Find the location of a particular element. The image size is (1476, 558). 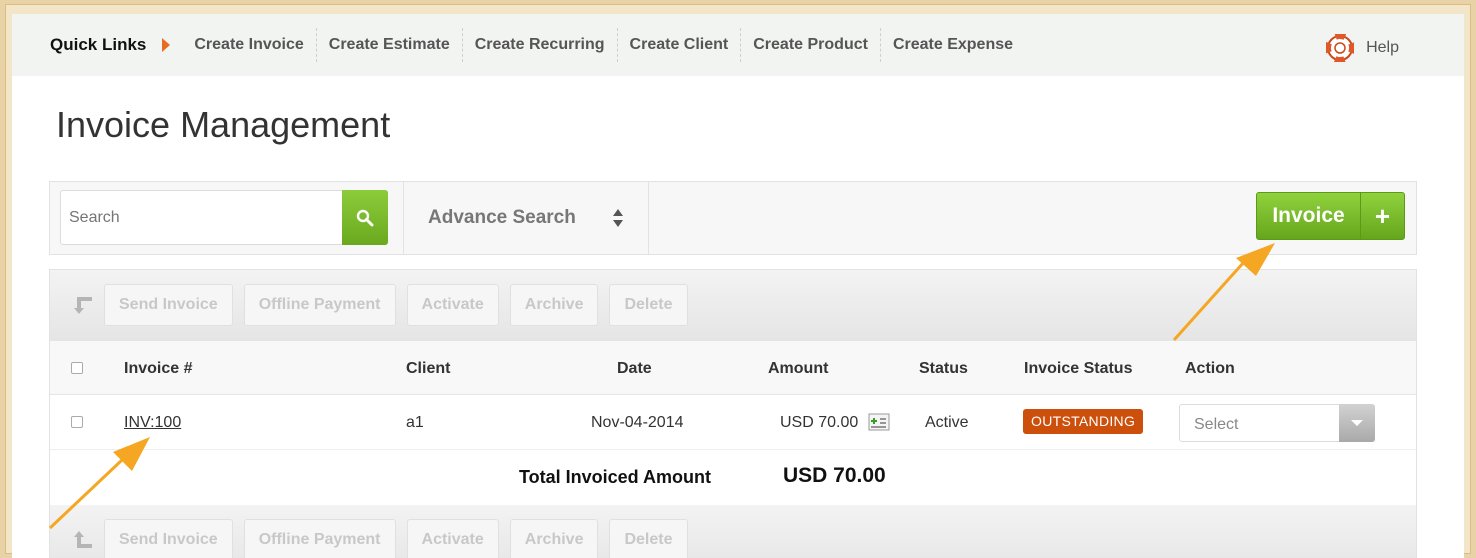

header-invoice-number: Invoice # is located at coordinates (158, 369).